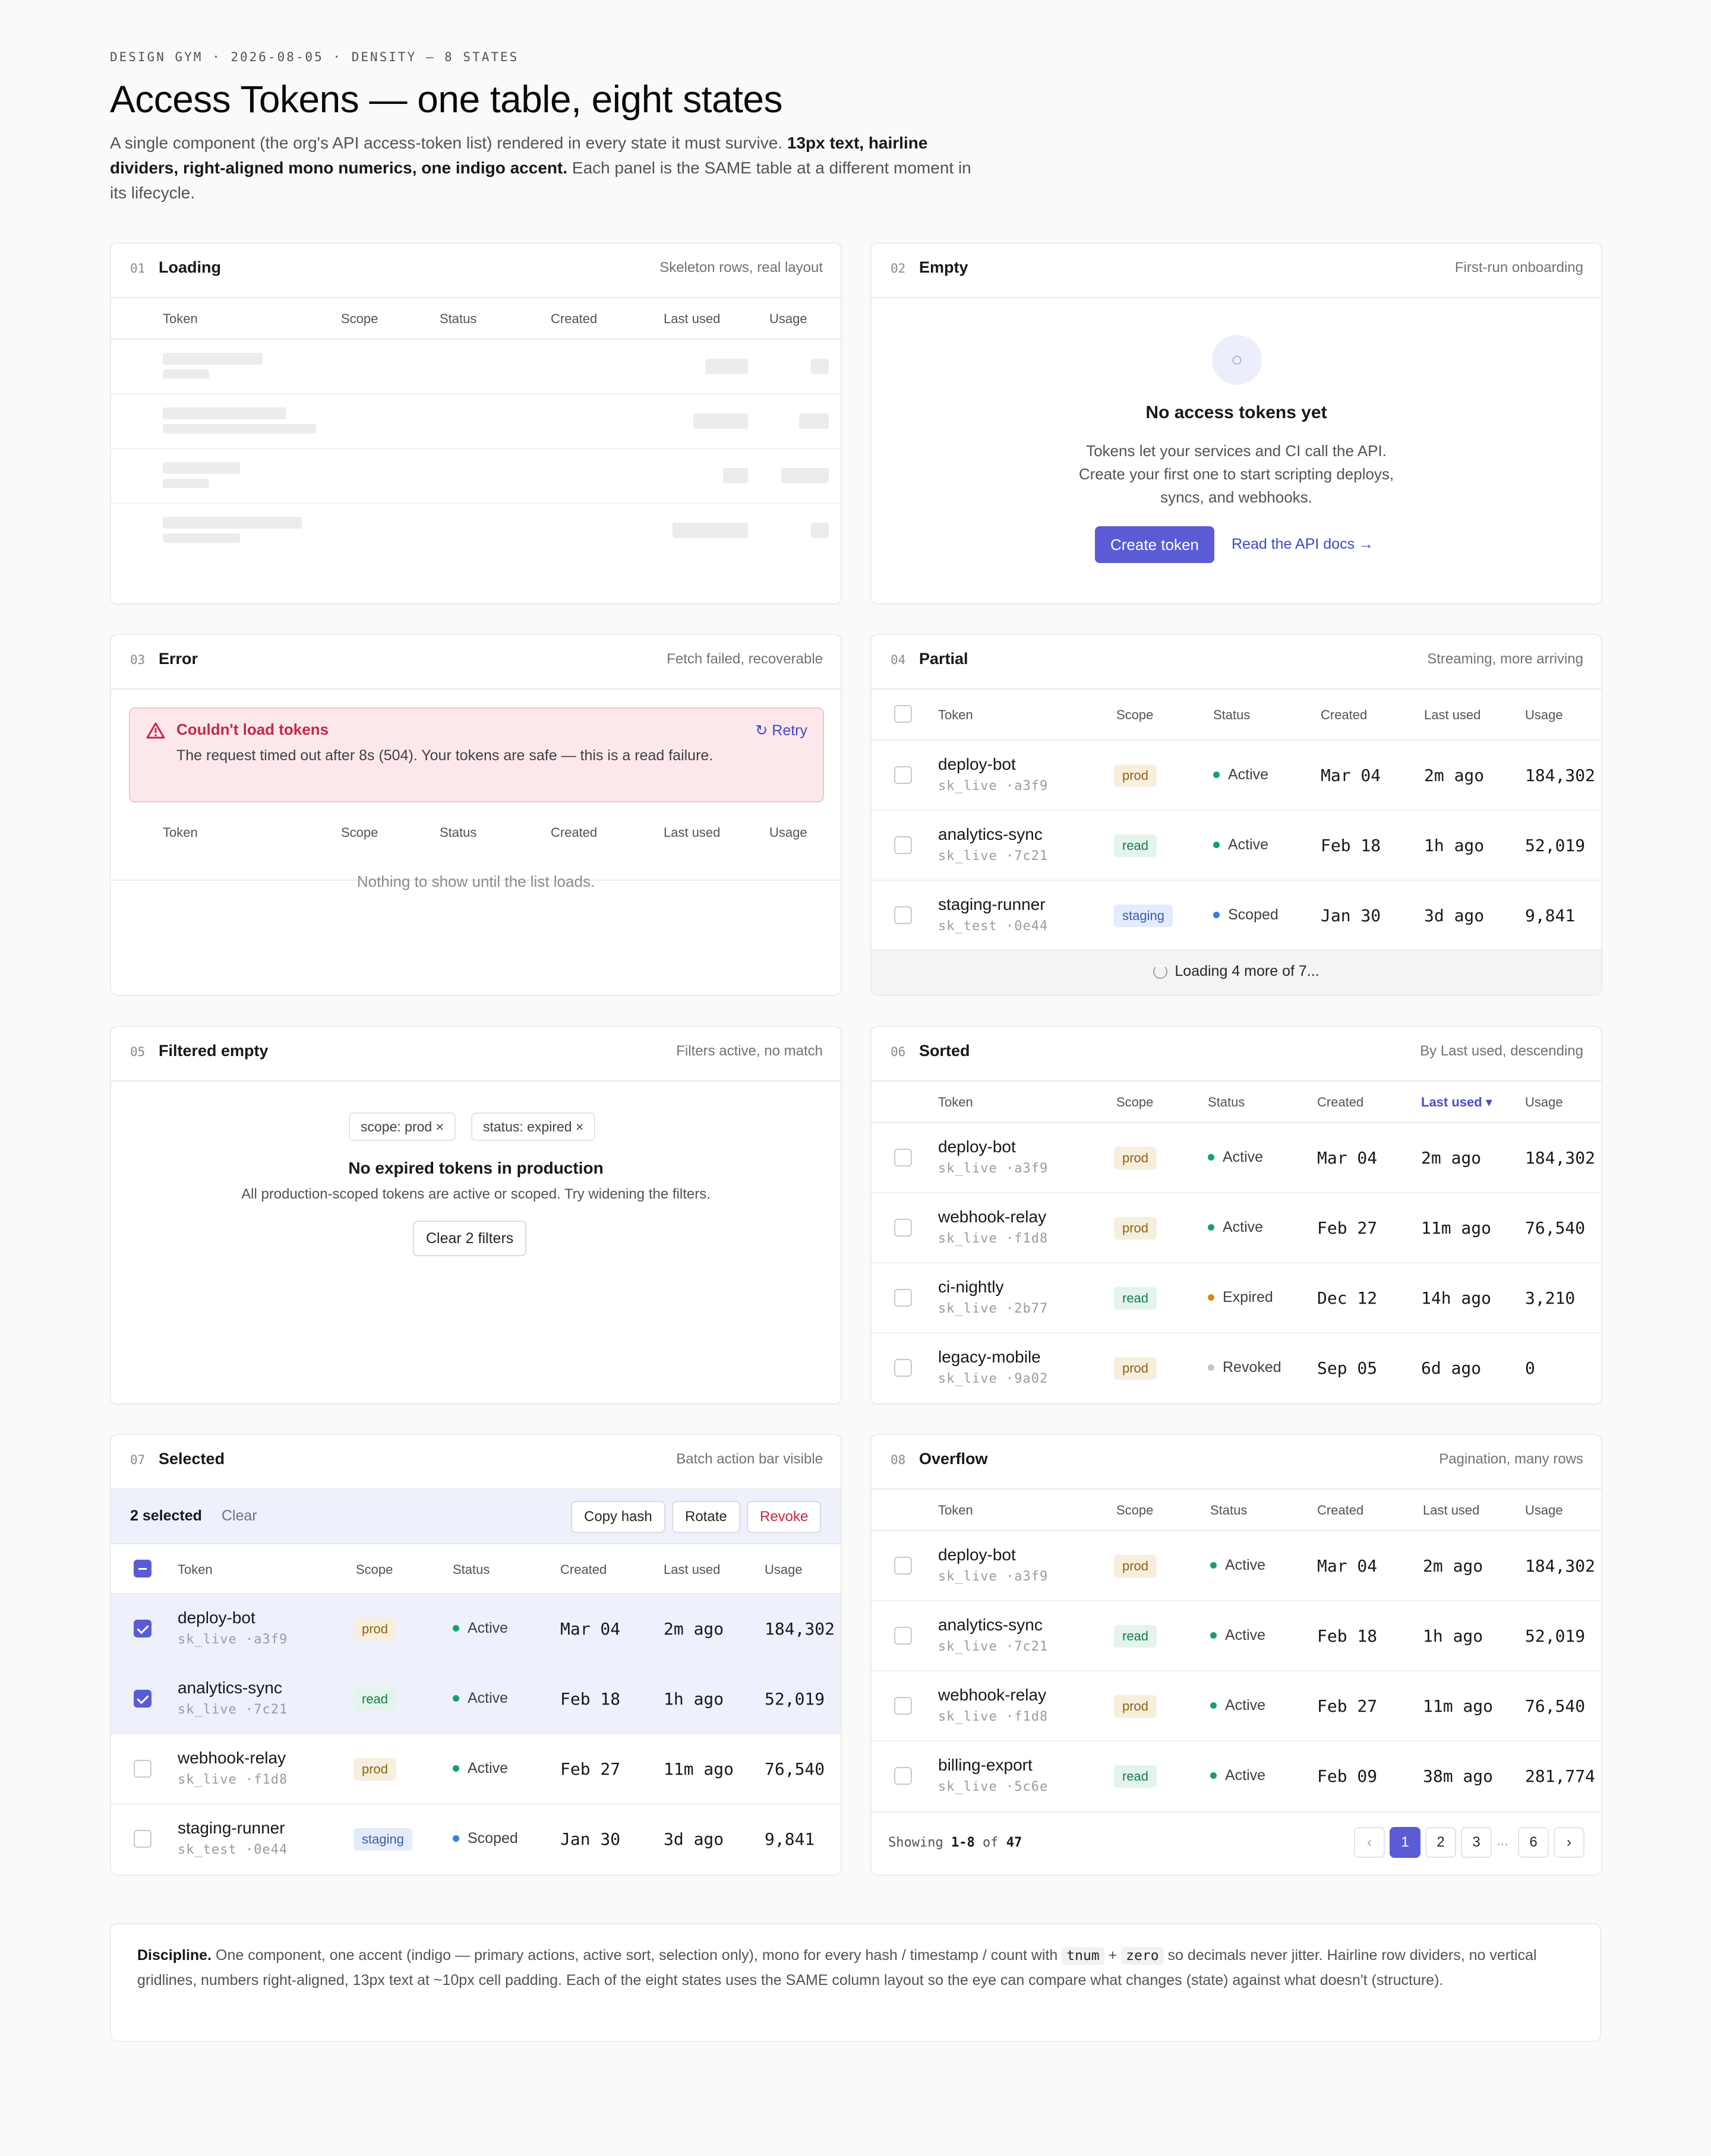 This screenshot has width=1711, height=2156. What do you see at coordinates (706, 1517) in the screenshot?
I see `rotate-button: Rotate` at bounding box center [706, 1517].